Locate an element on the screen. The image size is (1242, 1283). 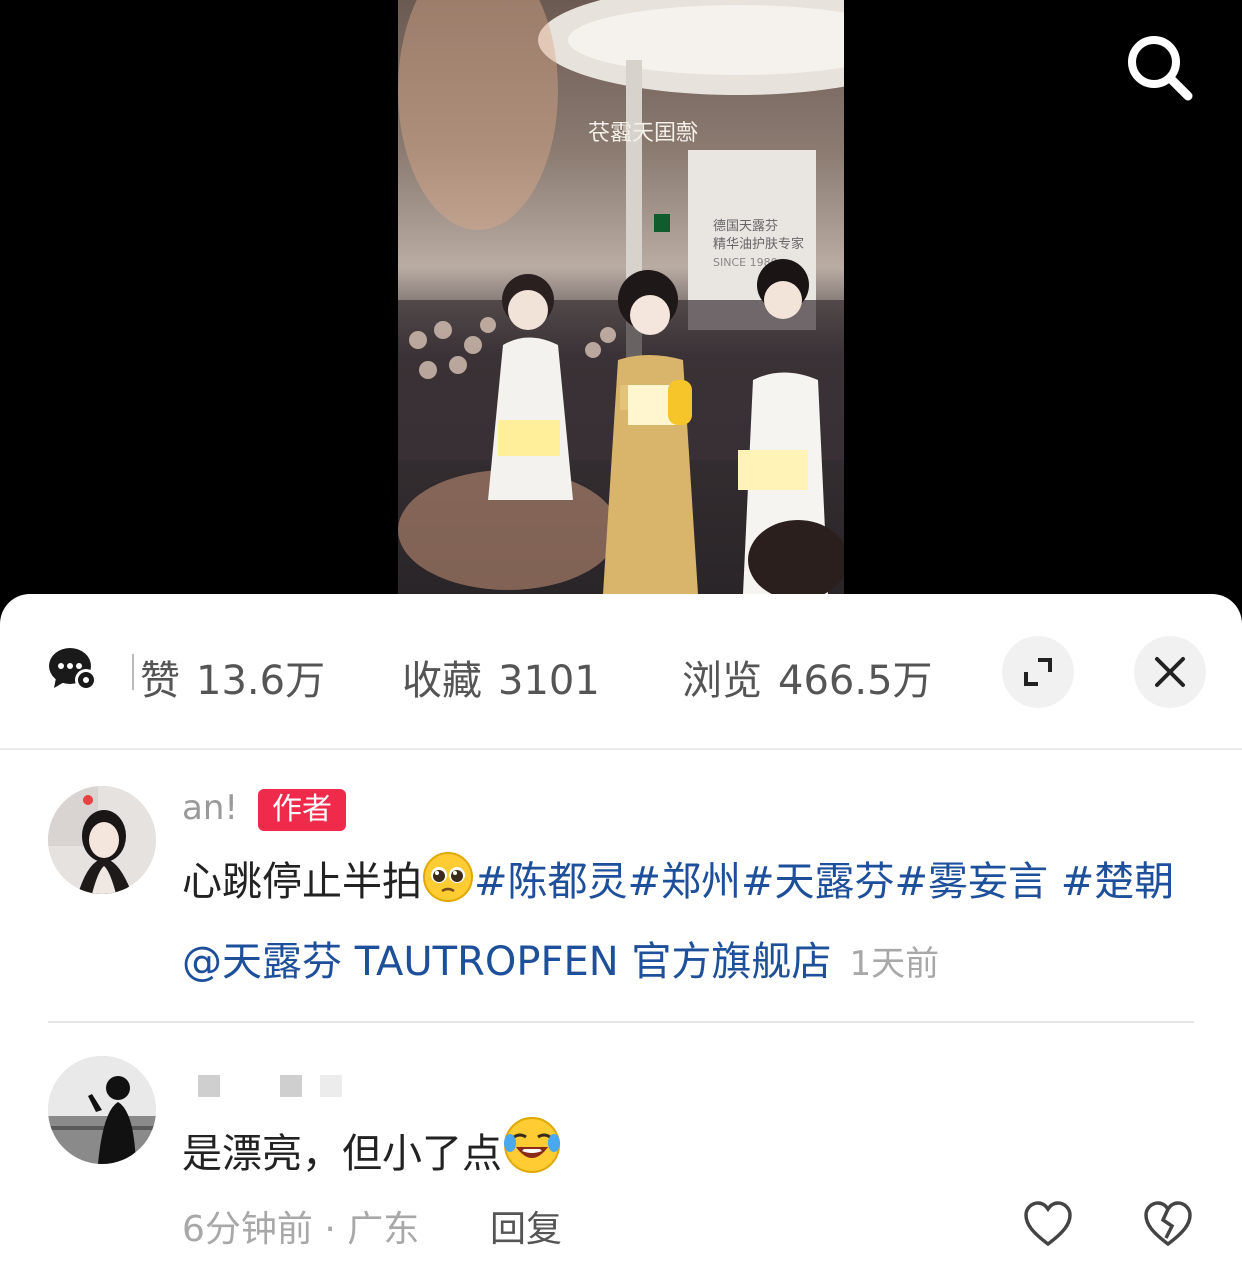
reply-comment-text: 是漂亮，但小了点 is located at coordinates (687, 1156).